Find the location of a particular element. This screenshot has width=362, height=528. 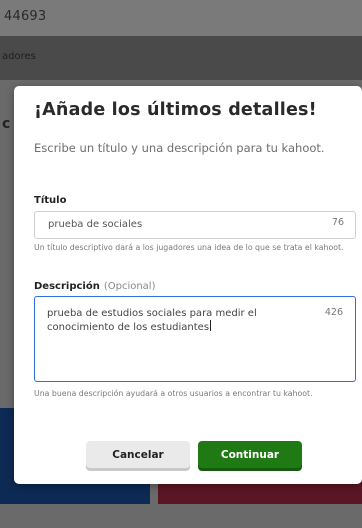

background-nav-text: adores is located at coordinates (19, 56).